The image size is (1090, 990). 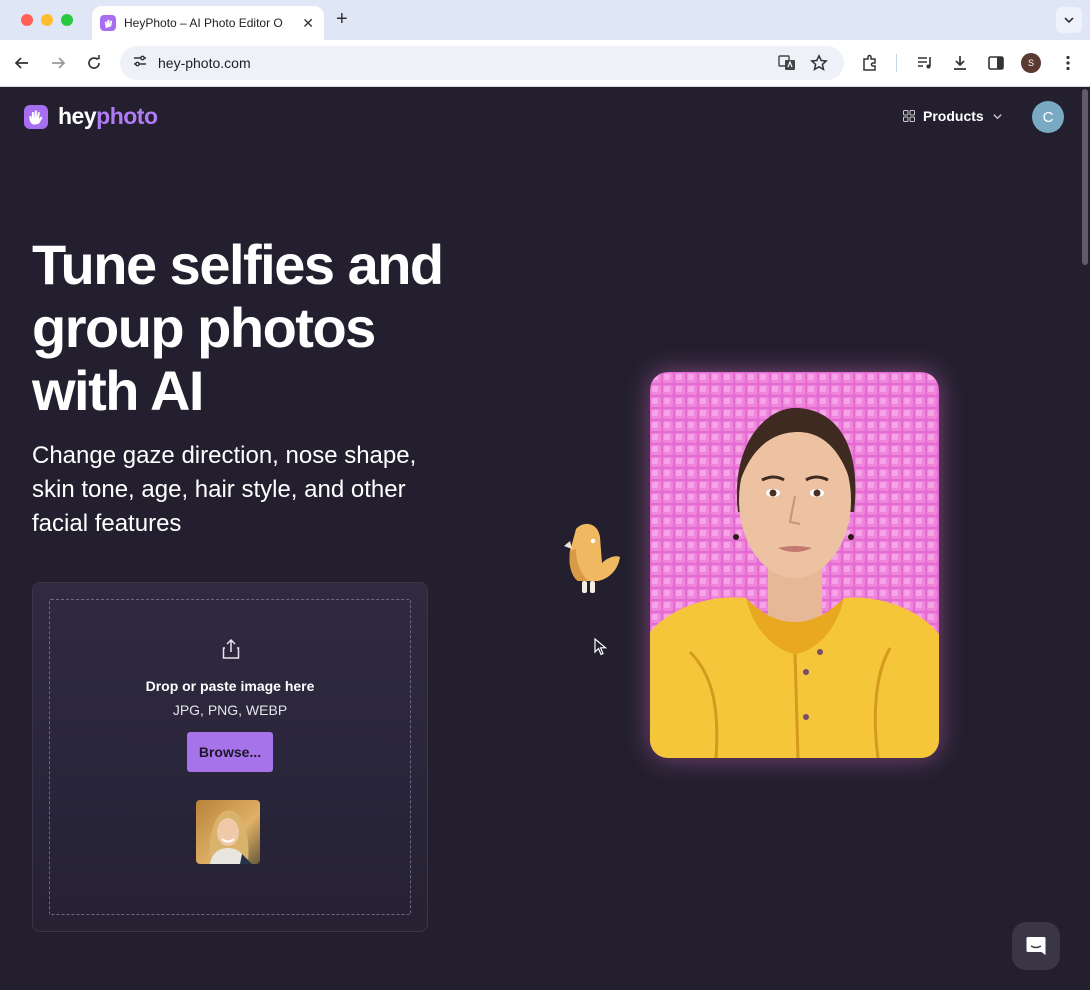 I want to click on products-menu-button: Products, so click(x=953, y=116).